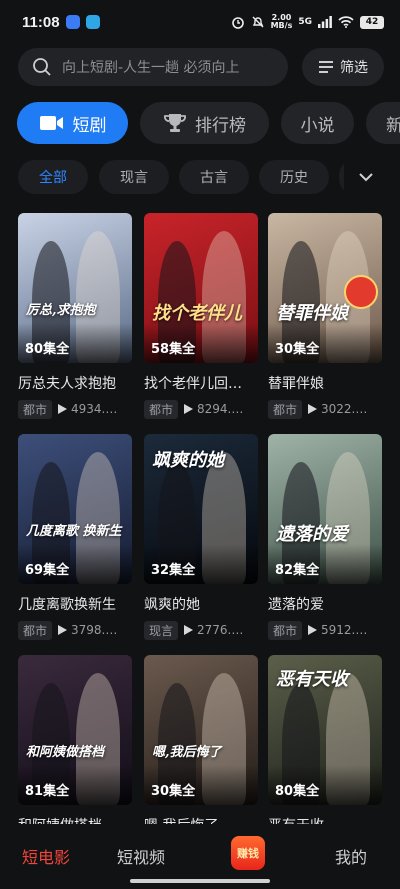 The height and width of the screenshot is (889, 400). Describe the element at coordinates (383, 123) in the screenshot. I see `tab-new: 新` at that location.